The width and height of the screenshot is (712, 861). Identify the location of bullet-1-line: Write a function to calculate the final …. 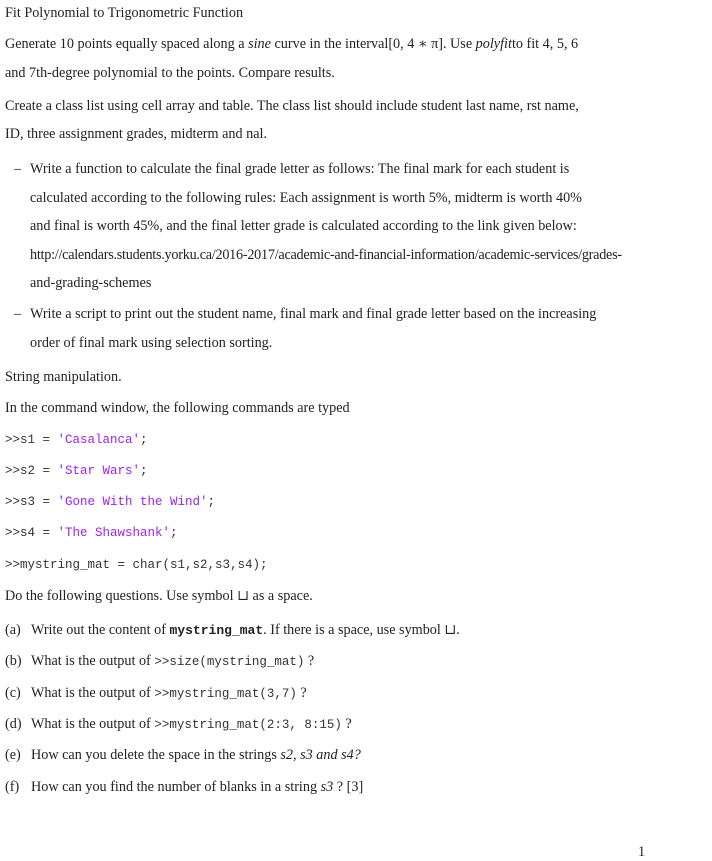
(300, 169).